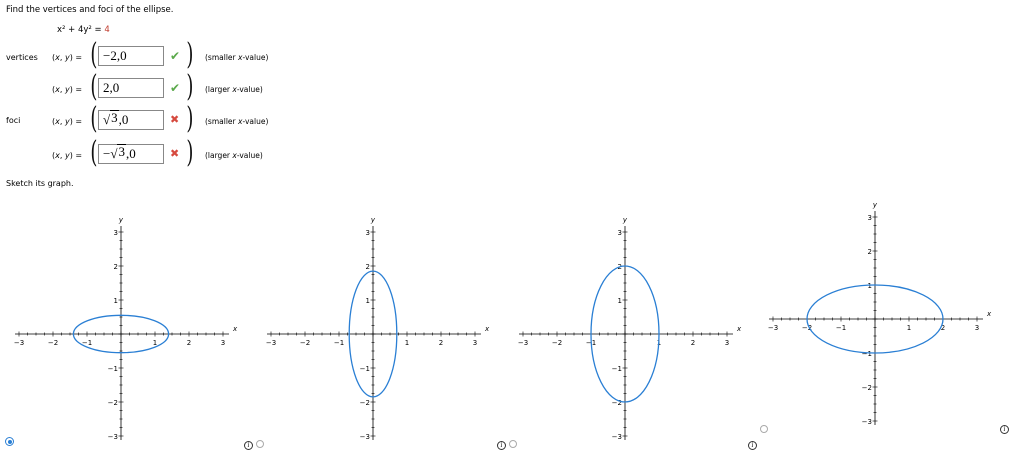 This screenshot has width=1024, height=462. Describe the element at coordinates (630, 328) in the screenshot. I see `graph-option-3: −3 −2 −1 1 2 3321−1−2−3xy` at that location.